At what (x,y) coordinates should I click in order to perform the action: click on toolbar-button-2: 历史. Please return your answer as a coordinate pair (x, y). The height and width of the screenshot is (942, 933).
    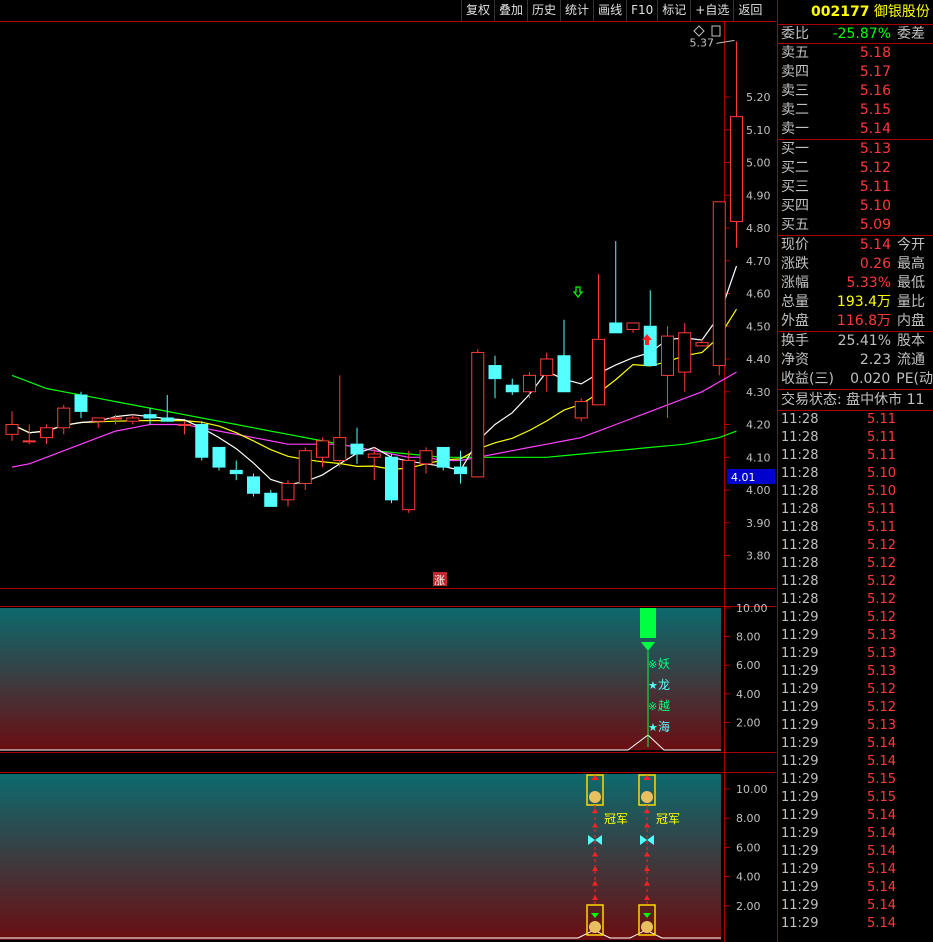
    Looking at the image, I should click on (543, 10).